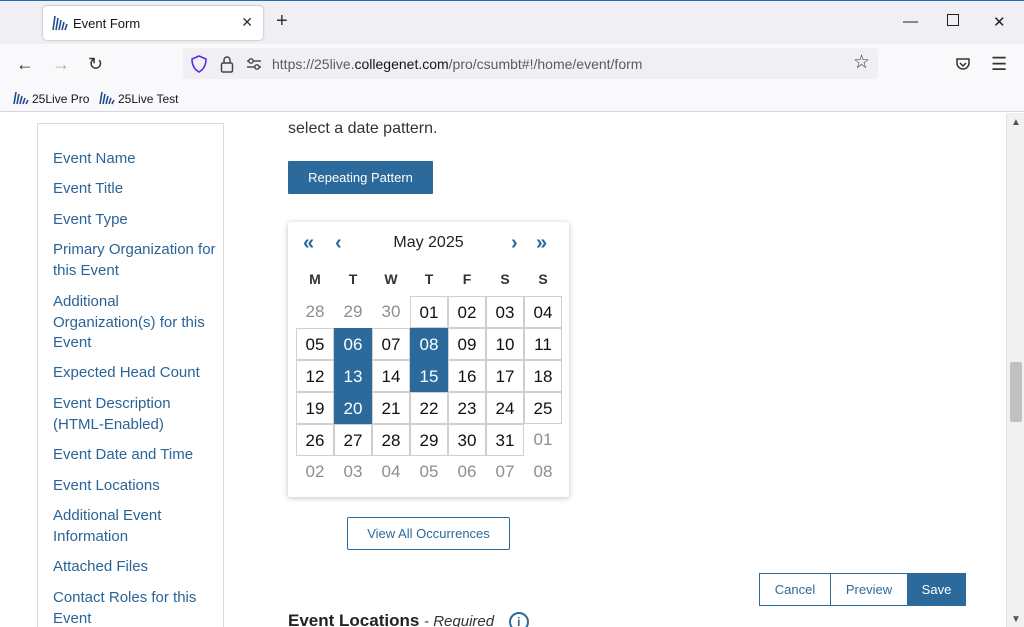  Describe the element at coordinates (543, 408) in the screenshot. I see `calendar-day: 25` at that location.